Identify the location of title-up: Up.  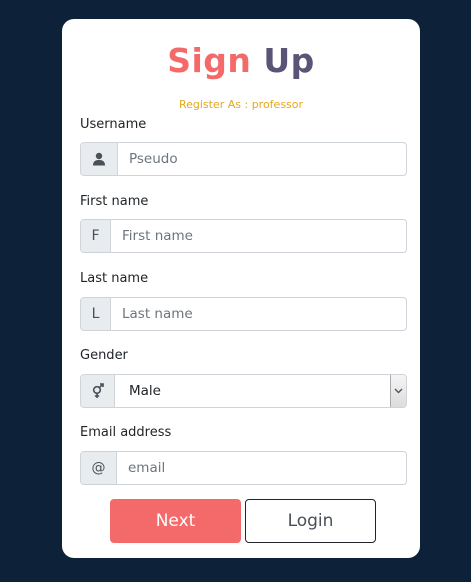
(289, 60).